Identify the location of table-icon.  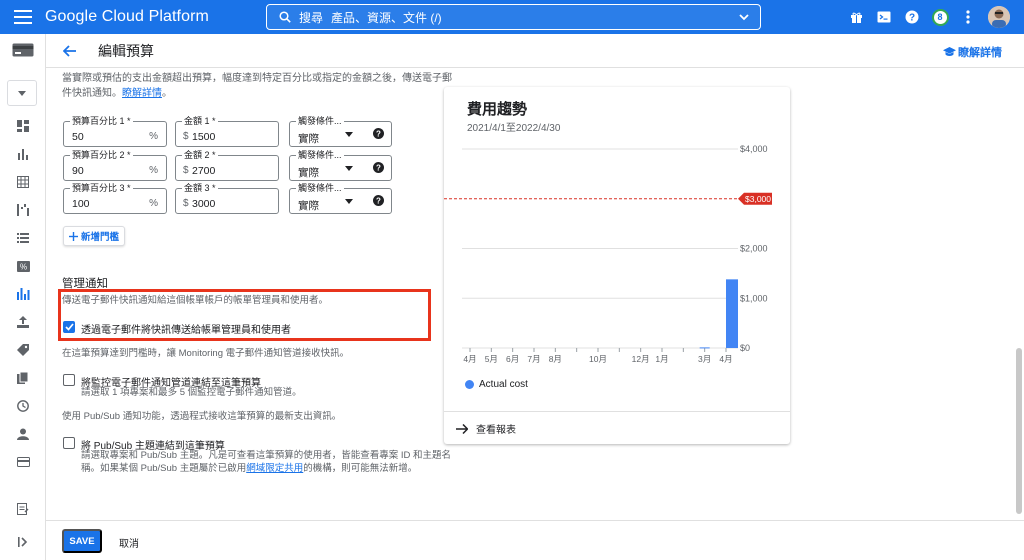
(23, 182).